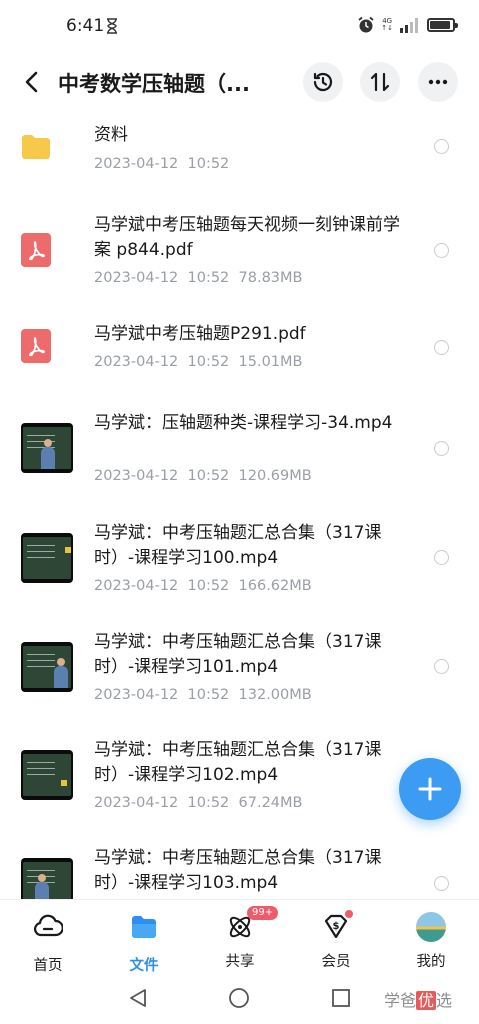 The height and width of the screenshot is (1024, 479). I want to click on hourglass-icon, so click(112, 26).